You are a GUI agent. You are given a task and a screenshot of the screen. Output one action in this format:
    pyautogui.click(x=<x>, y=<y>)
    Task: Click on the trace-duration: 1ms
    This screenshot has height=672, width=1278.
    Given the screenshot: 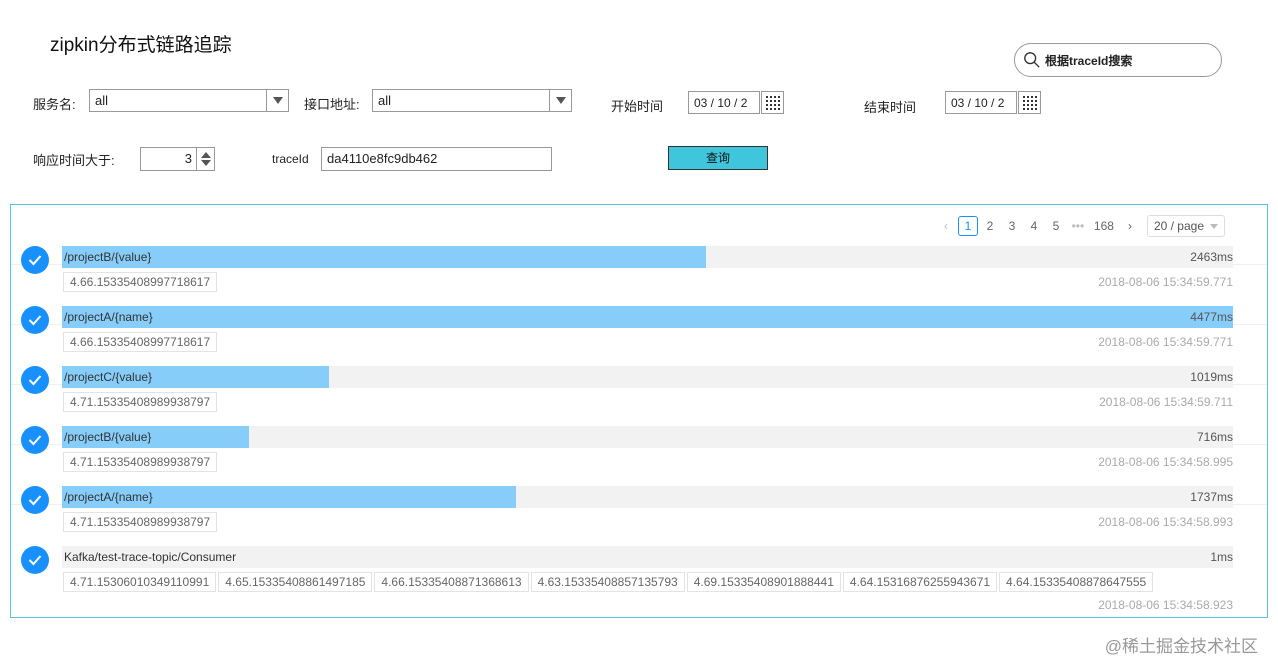 What is the action you would take?
    pyautogui.click(x=1221, y=557)
    